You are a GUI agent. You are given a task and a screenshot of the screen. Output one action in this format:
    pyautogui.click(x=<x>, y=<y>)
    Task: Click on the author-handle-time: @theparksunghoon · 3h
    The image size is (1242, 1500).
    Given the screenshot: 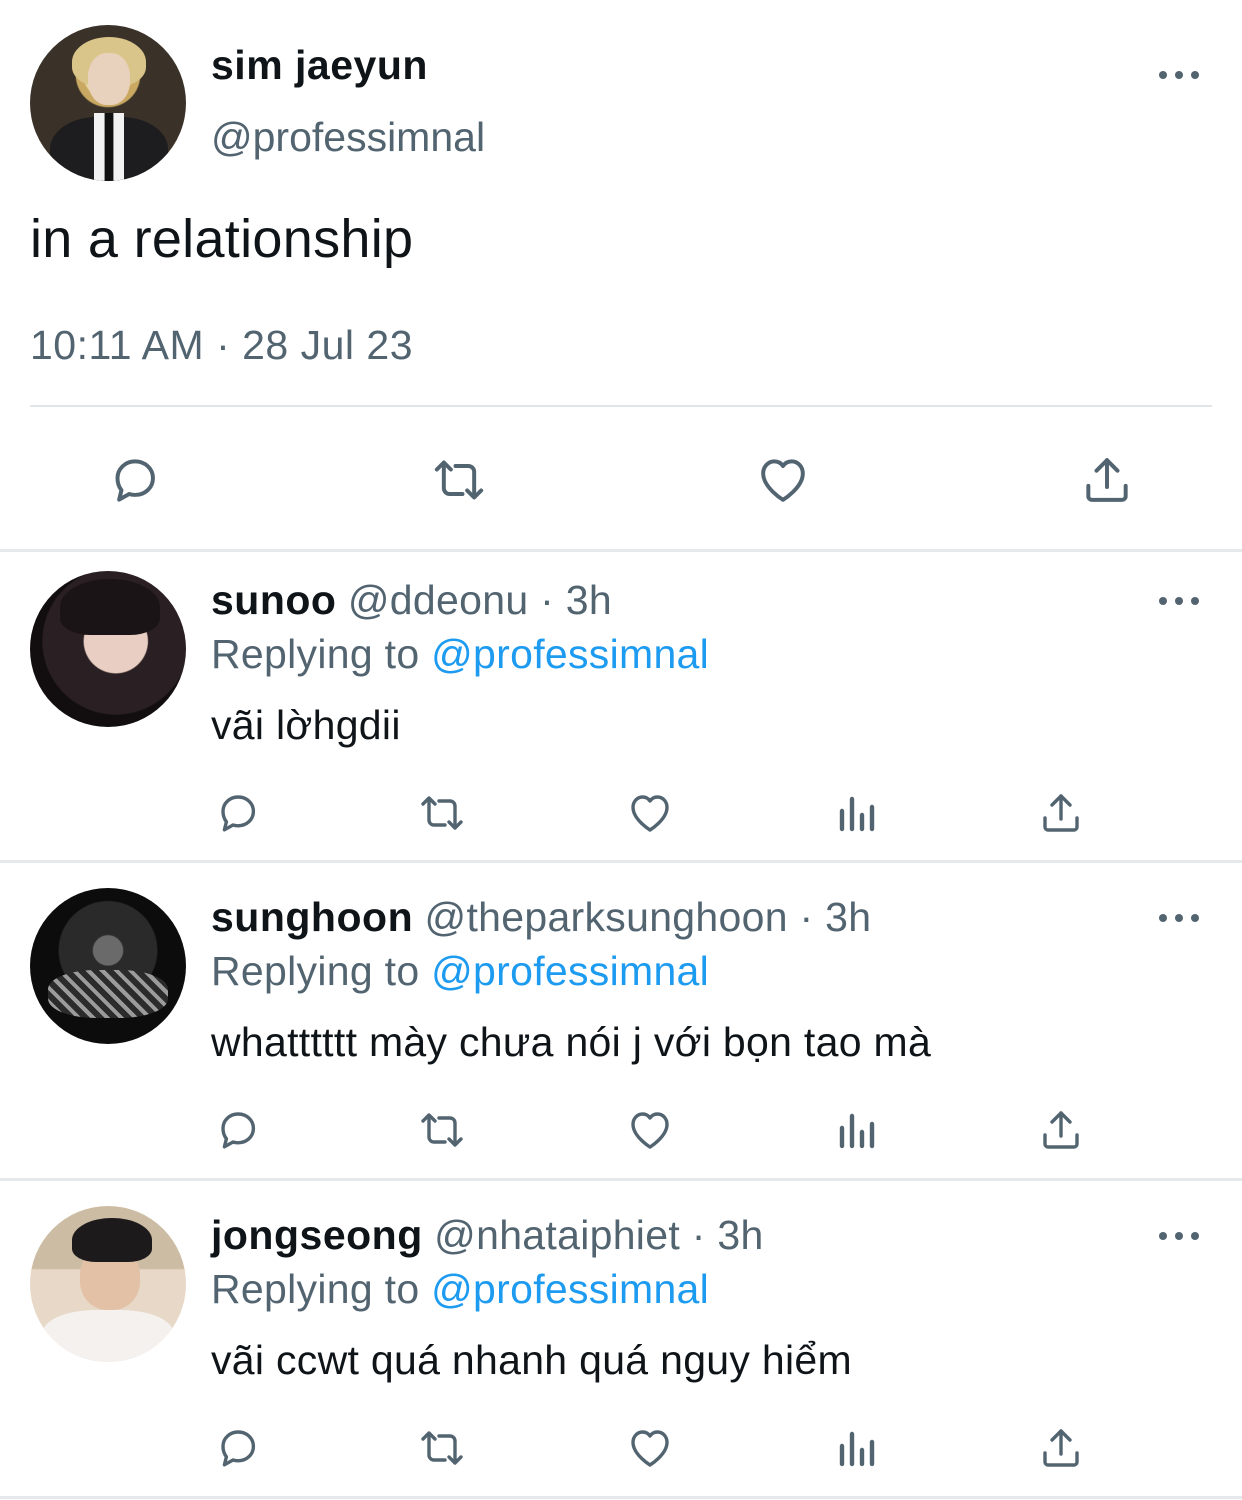 What is the action you would take?
    pyautogui.click(x=648, y=917)
    